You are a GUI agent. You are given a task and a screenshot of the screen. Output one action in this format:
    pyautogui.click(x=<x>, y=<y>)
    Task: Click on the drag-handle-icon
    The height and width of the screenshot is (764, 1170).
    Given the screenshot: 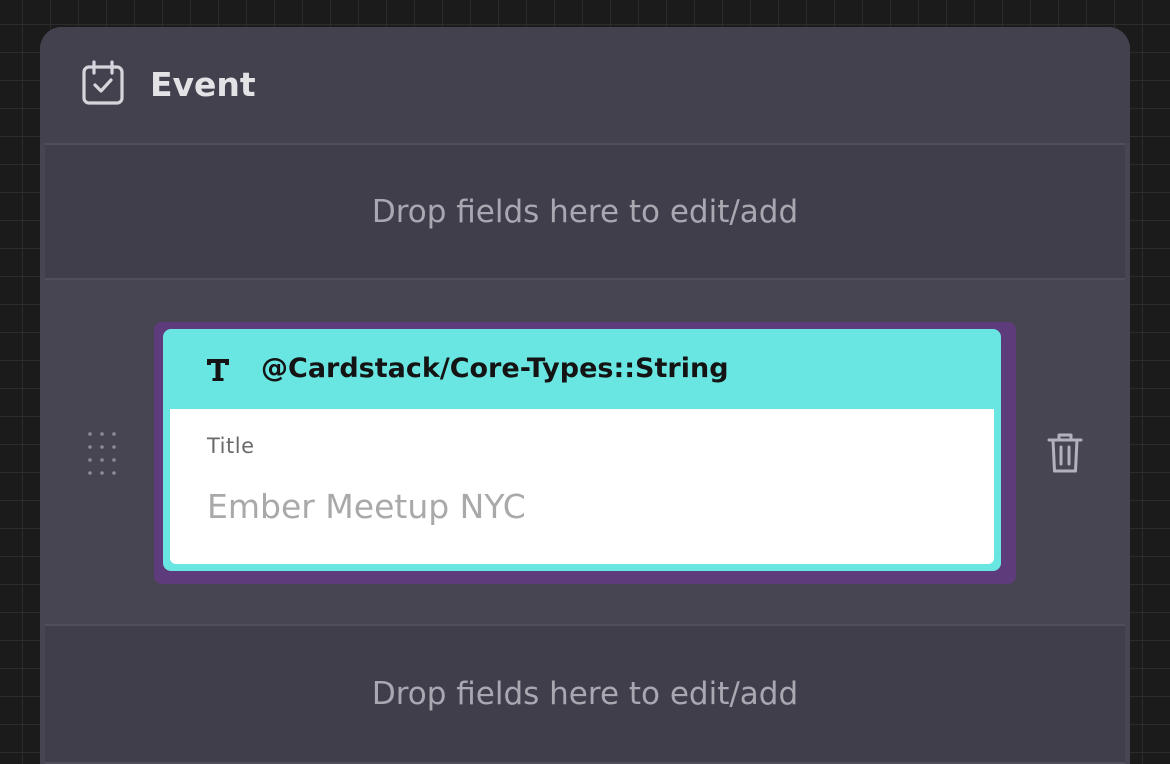 What is the action you would take?
    pyautogui.click(x=102, y=454)
    